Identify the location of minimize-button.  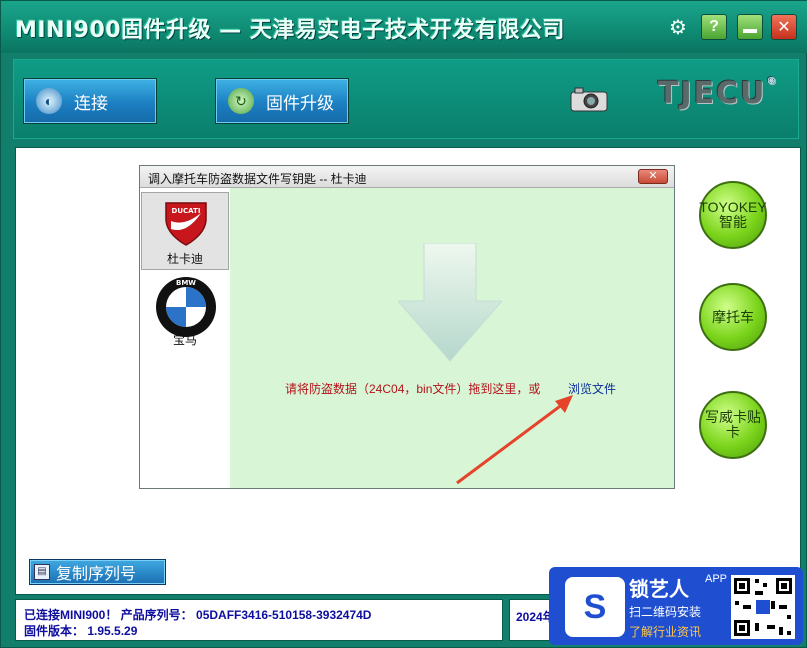
(750, 27).